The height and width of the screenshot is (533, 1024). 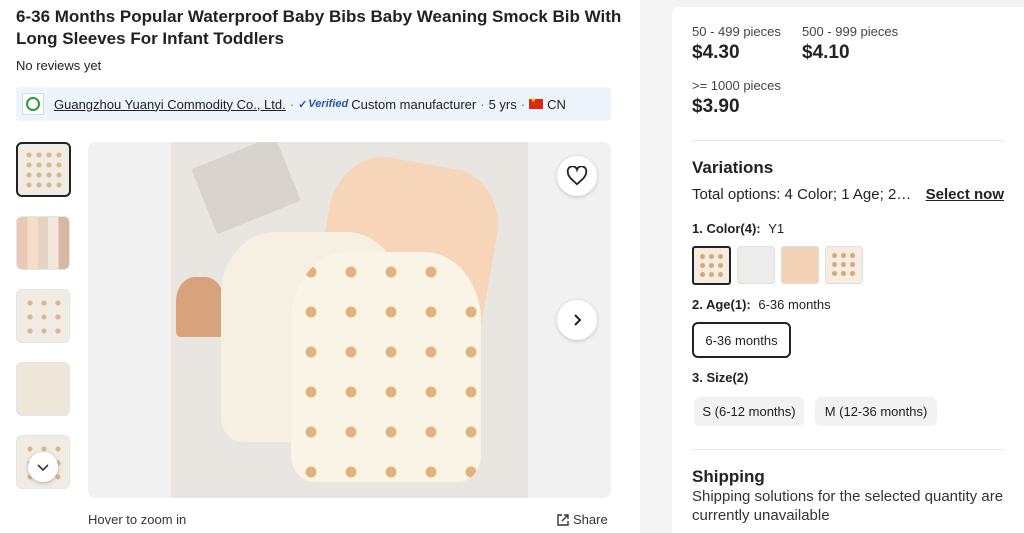 I want to click on tier-price: $4.10, so click(x=826, y=52).